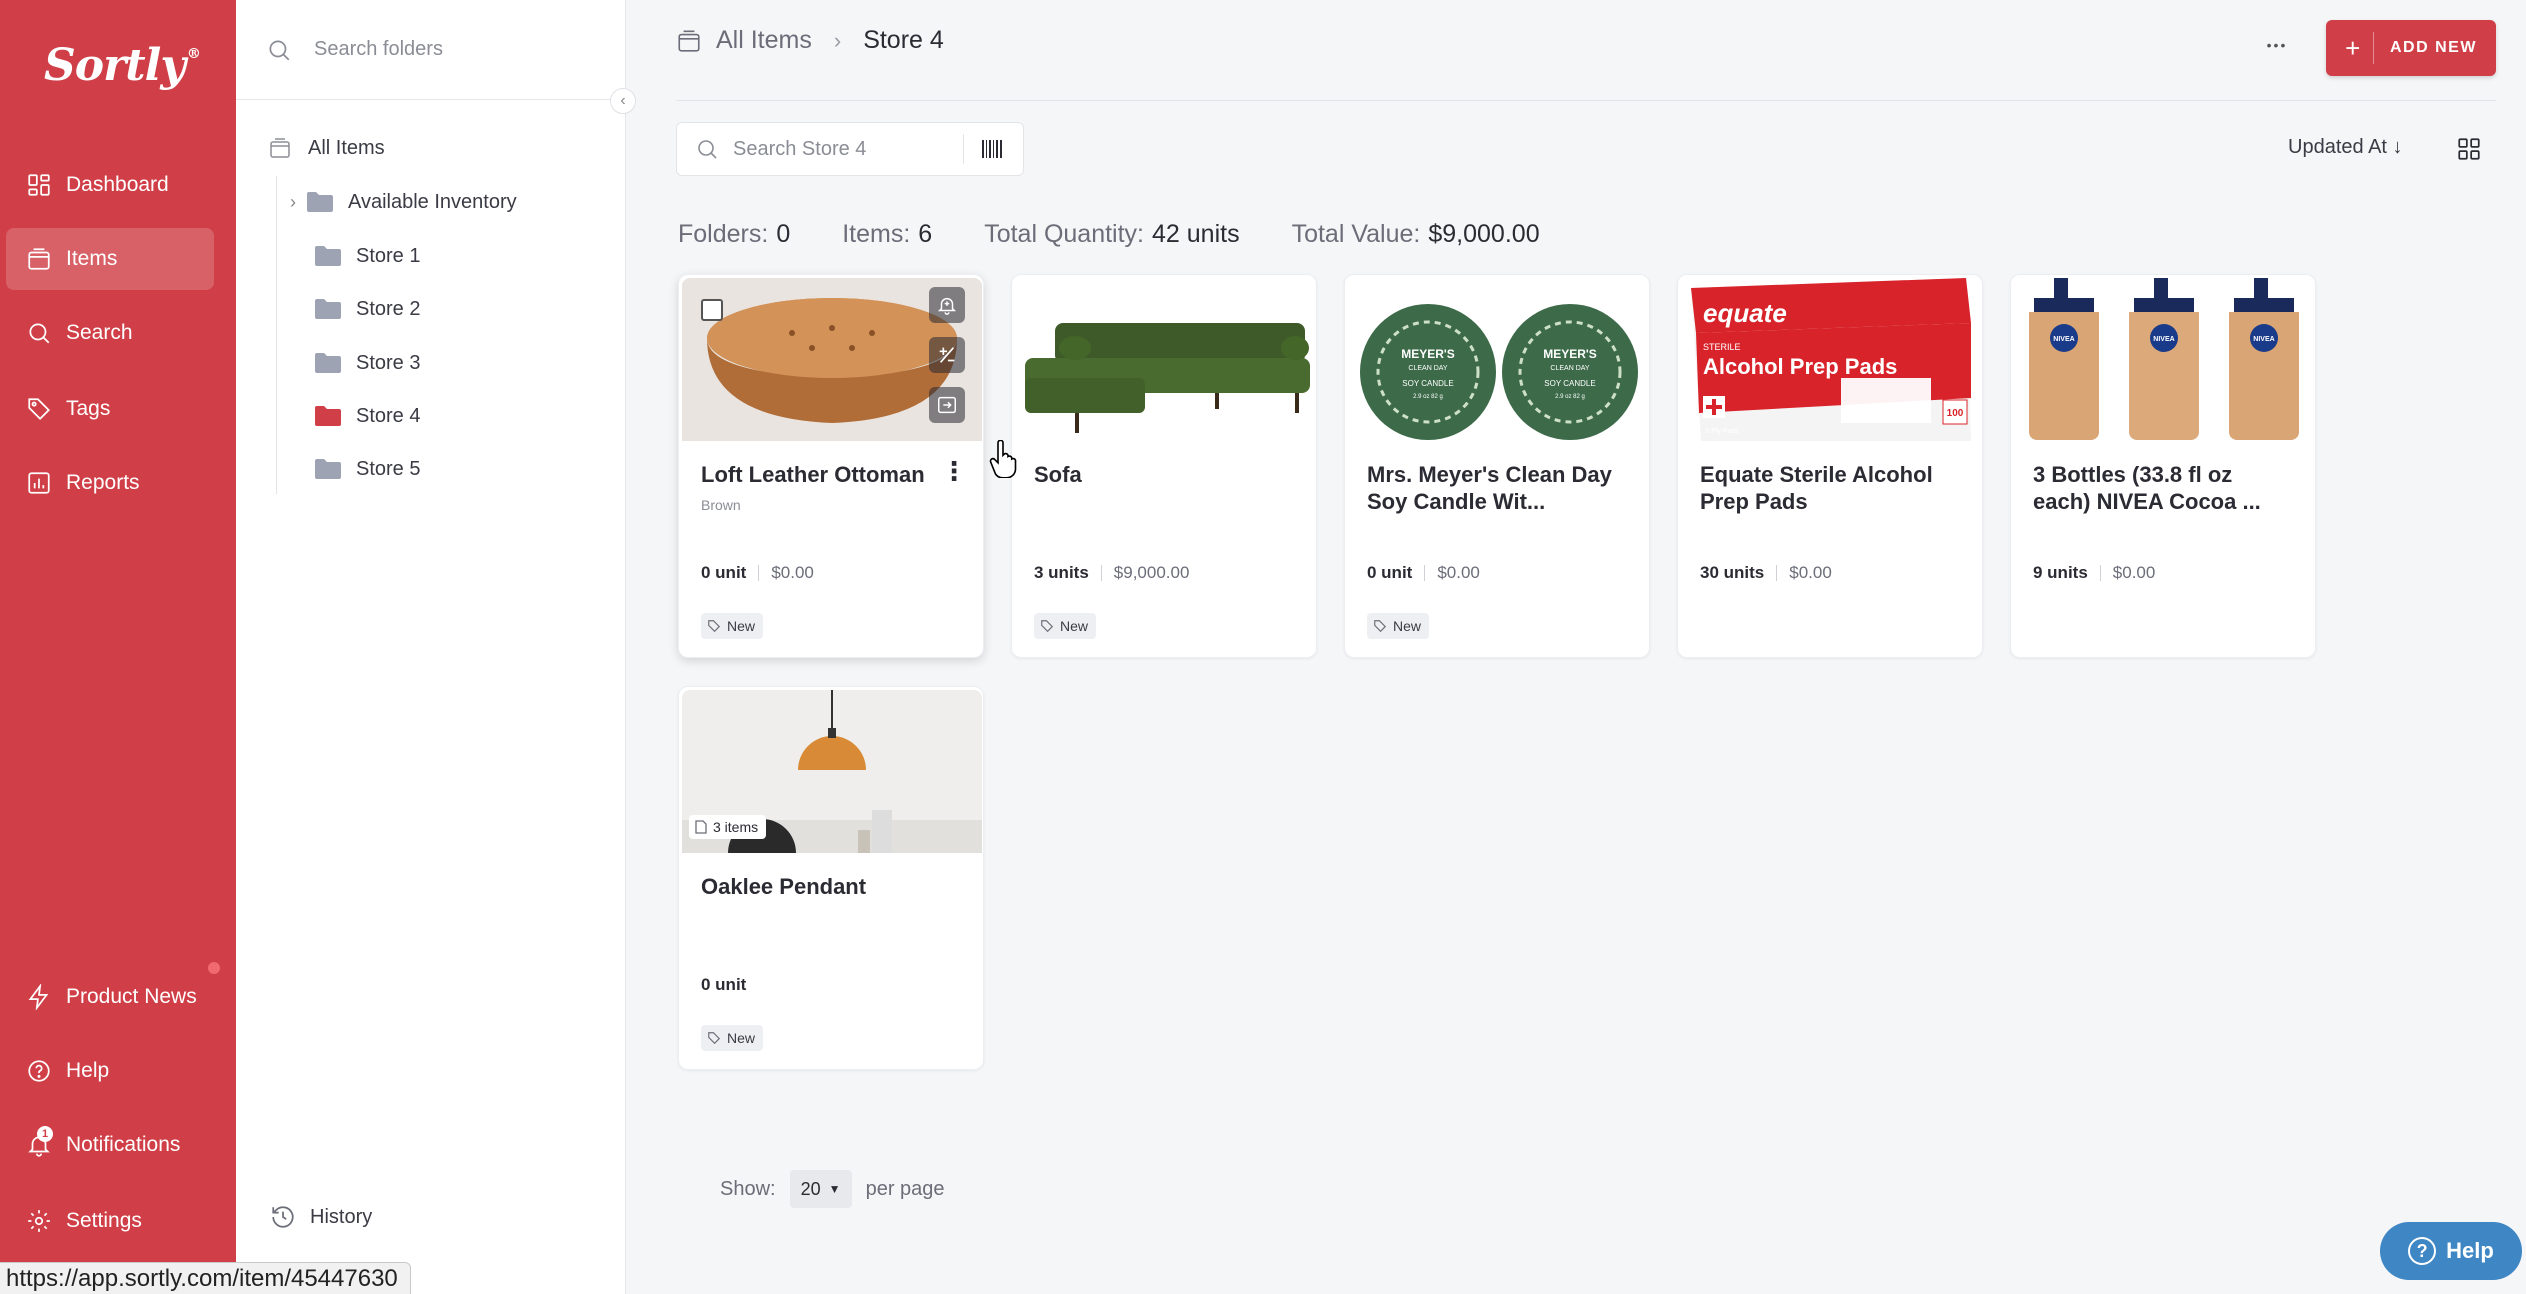 The height and width of the screenshot is (1294, 2526). Describe the element at coordinates (2469, 149) in the screenshot. I see `grid-view-icon` at that location.